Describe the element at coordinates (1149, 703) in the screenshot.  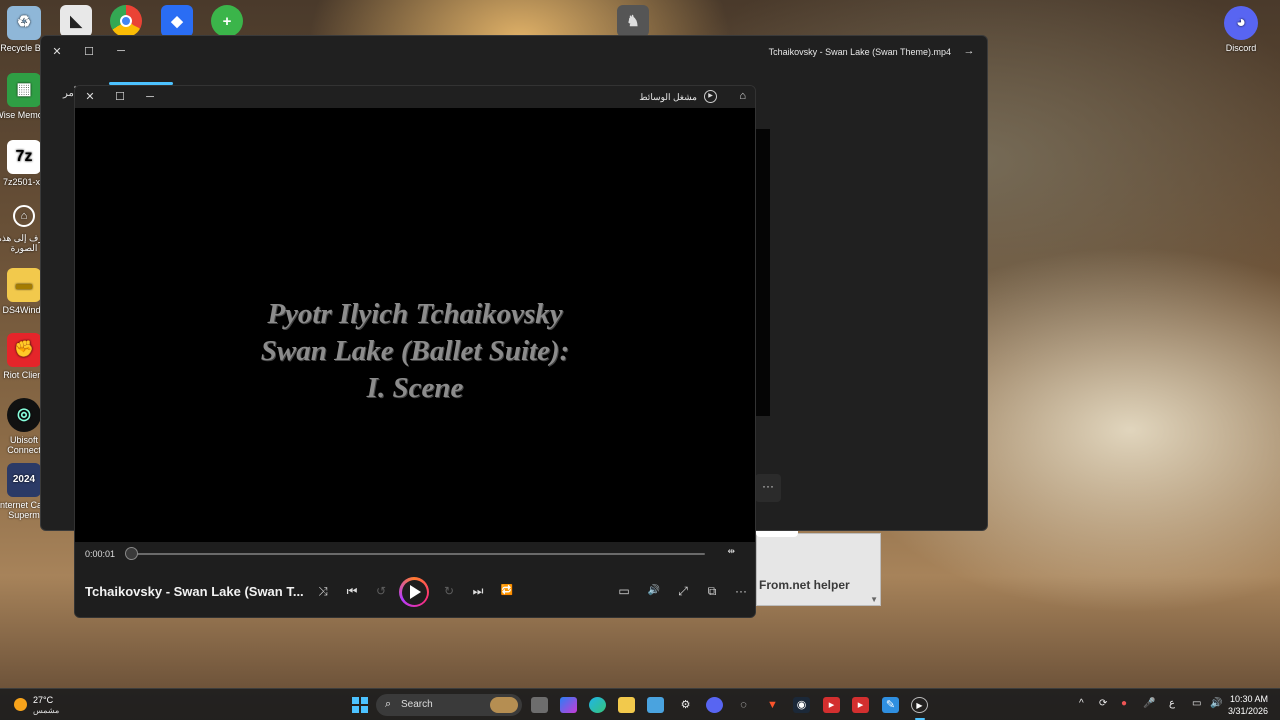
I see `microphone-icon: 🎤` at that location.